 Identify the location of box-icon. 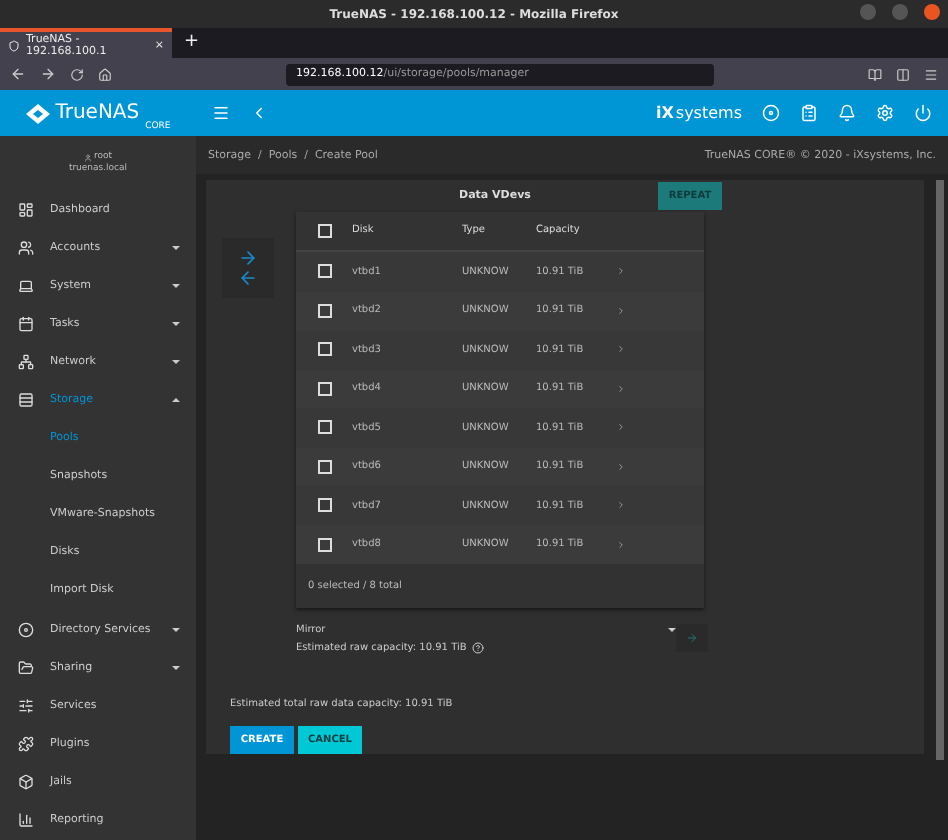
(26, 781).